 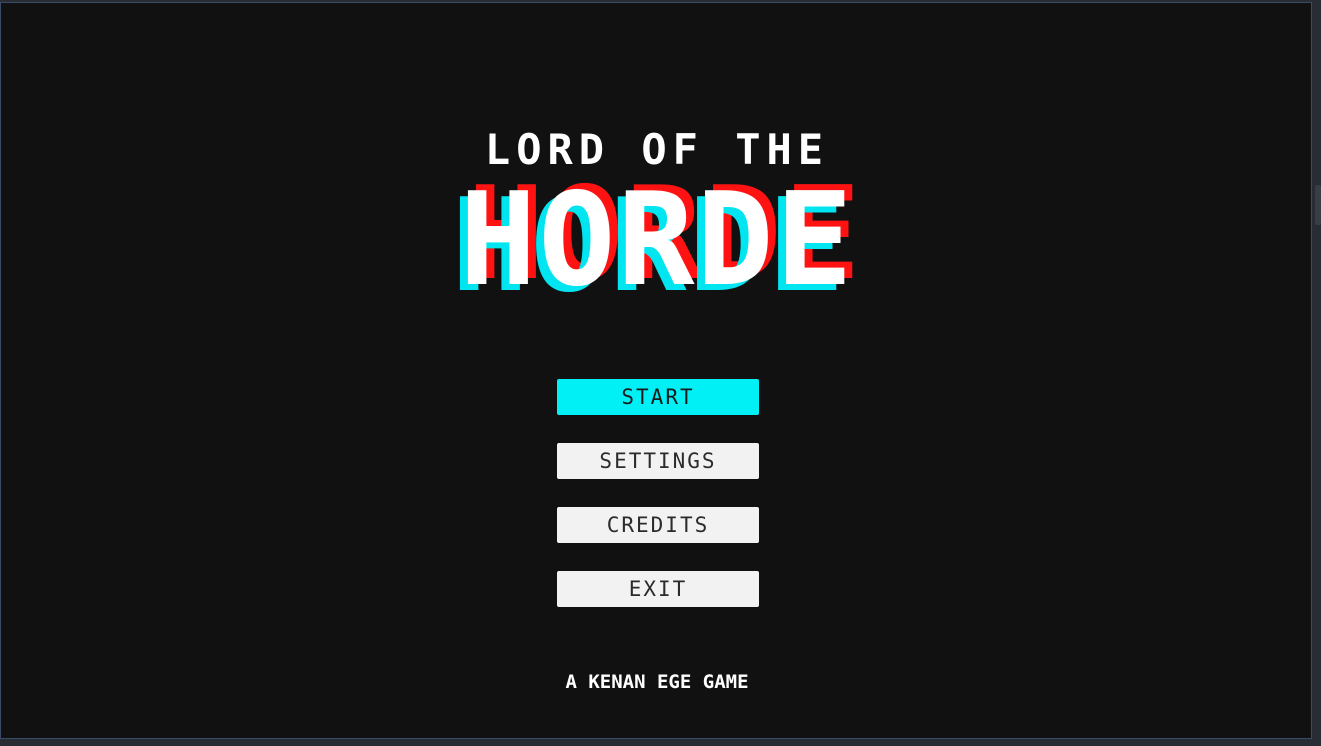 What do you see at coordinates (658, 397) in the screenshot?
I see `start-button: START` at bounding box center [658, 397].